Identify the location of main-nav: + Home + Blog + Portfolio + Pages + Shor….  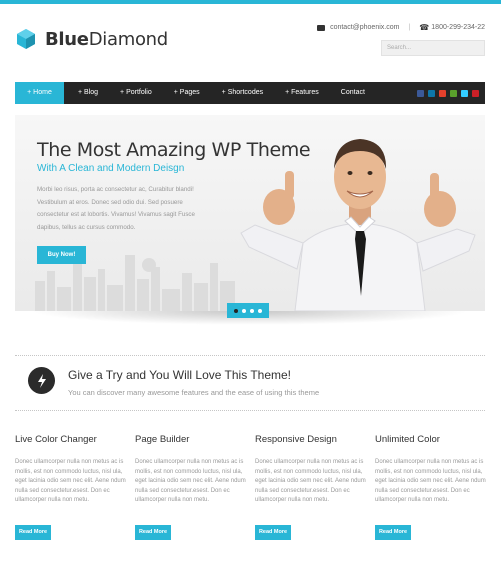
(250, 93).